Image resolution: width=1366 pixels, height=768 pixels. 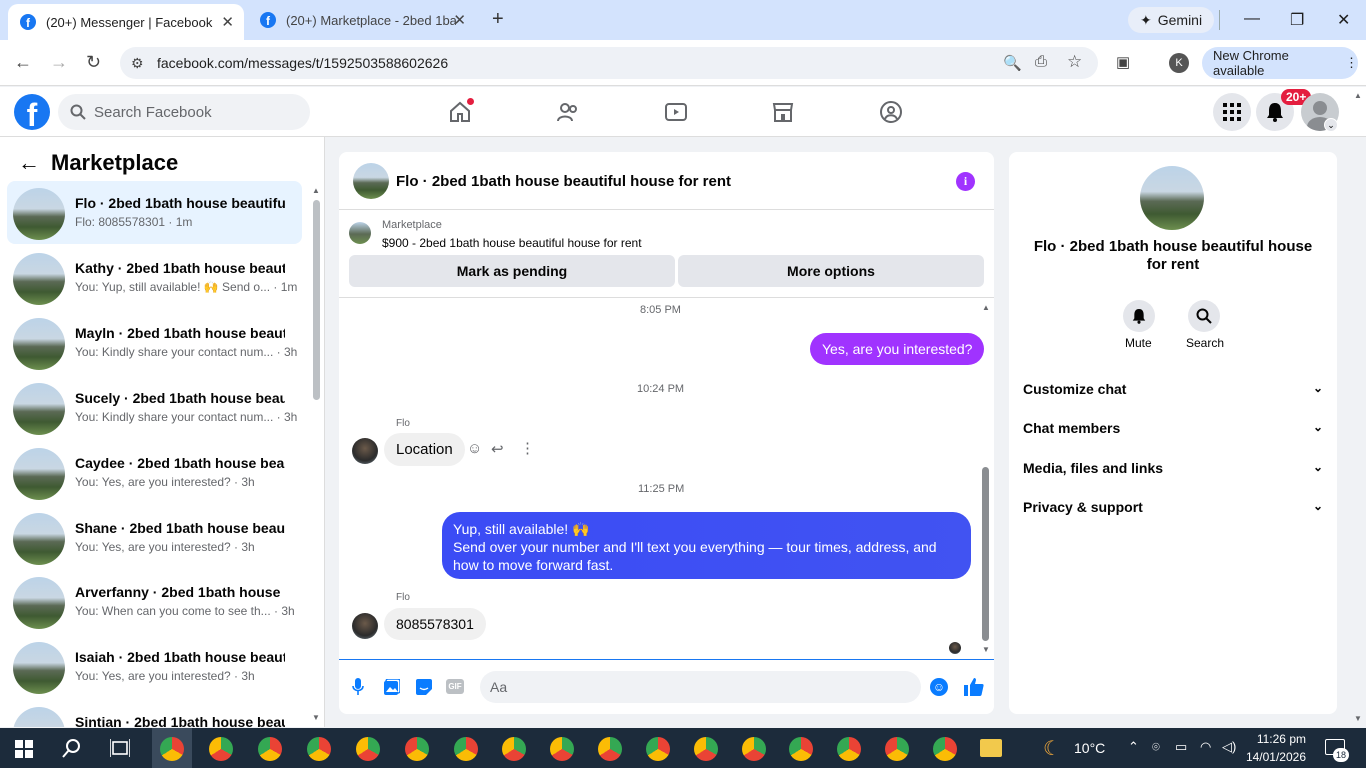 What do you see at coordinates (1229, 747) in the screenshot?
I see `volume-icon: ◁)` at bounding box center [1229, 747].